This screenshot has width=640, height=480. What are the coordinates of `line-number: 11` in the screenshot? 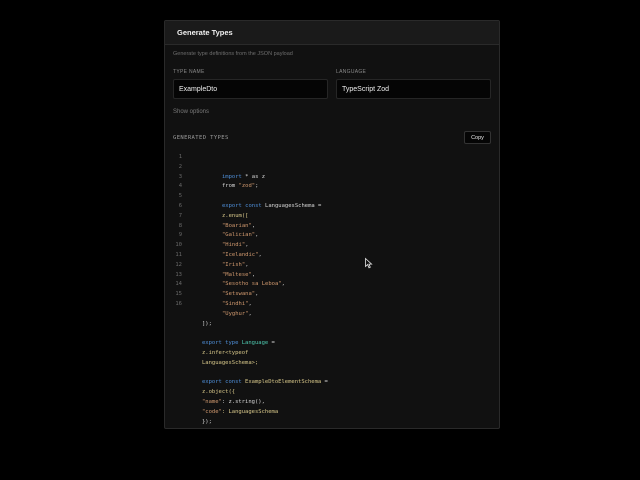 It's located at (178, 255).